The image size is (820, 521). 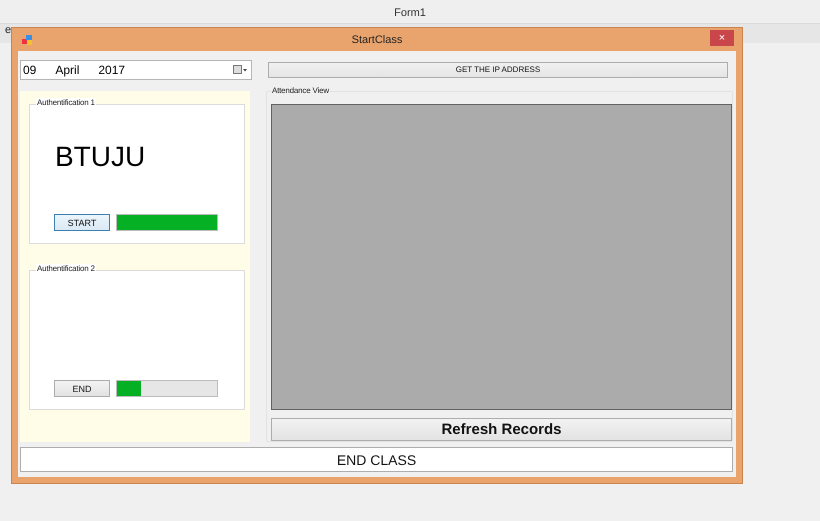 What do you see at coordinates (27, 39) in the screenshot?
I see `app-icon` at bounding box center [27, 39].